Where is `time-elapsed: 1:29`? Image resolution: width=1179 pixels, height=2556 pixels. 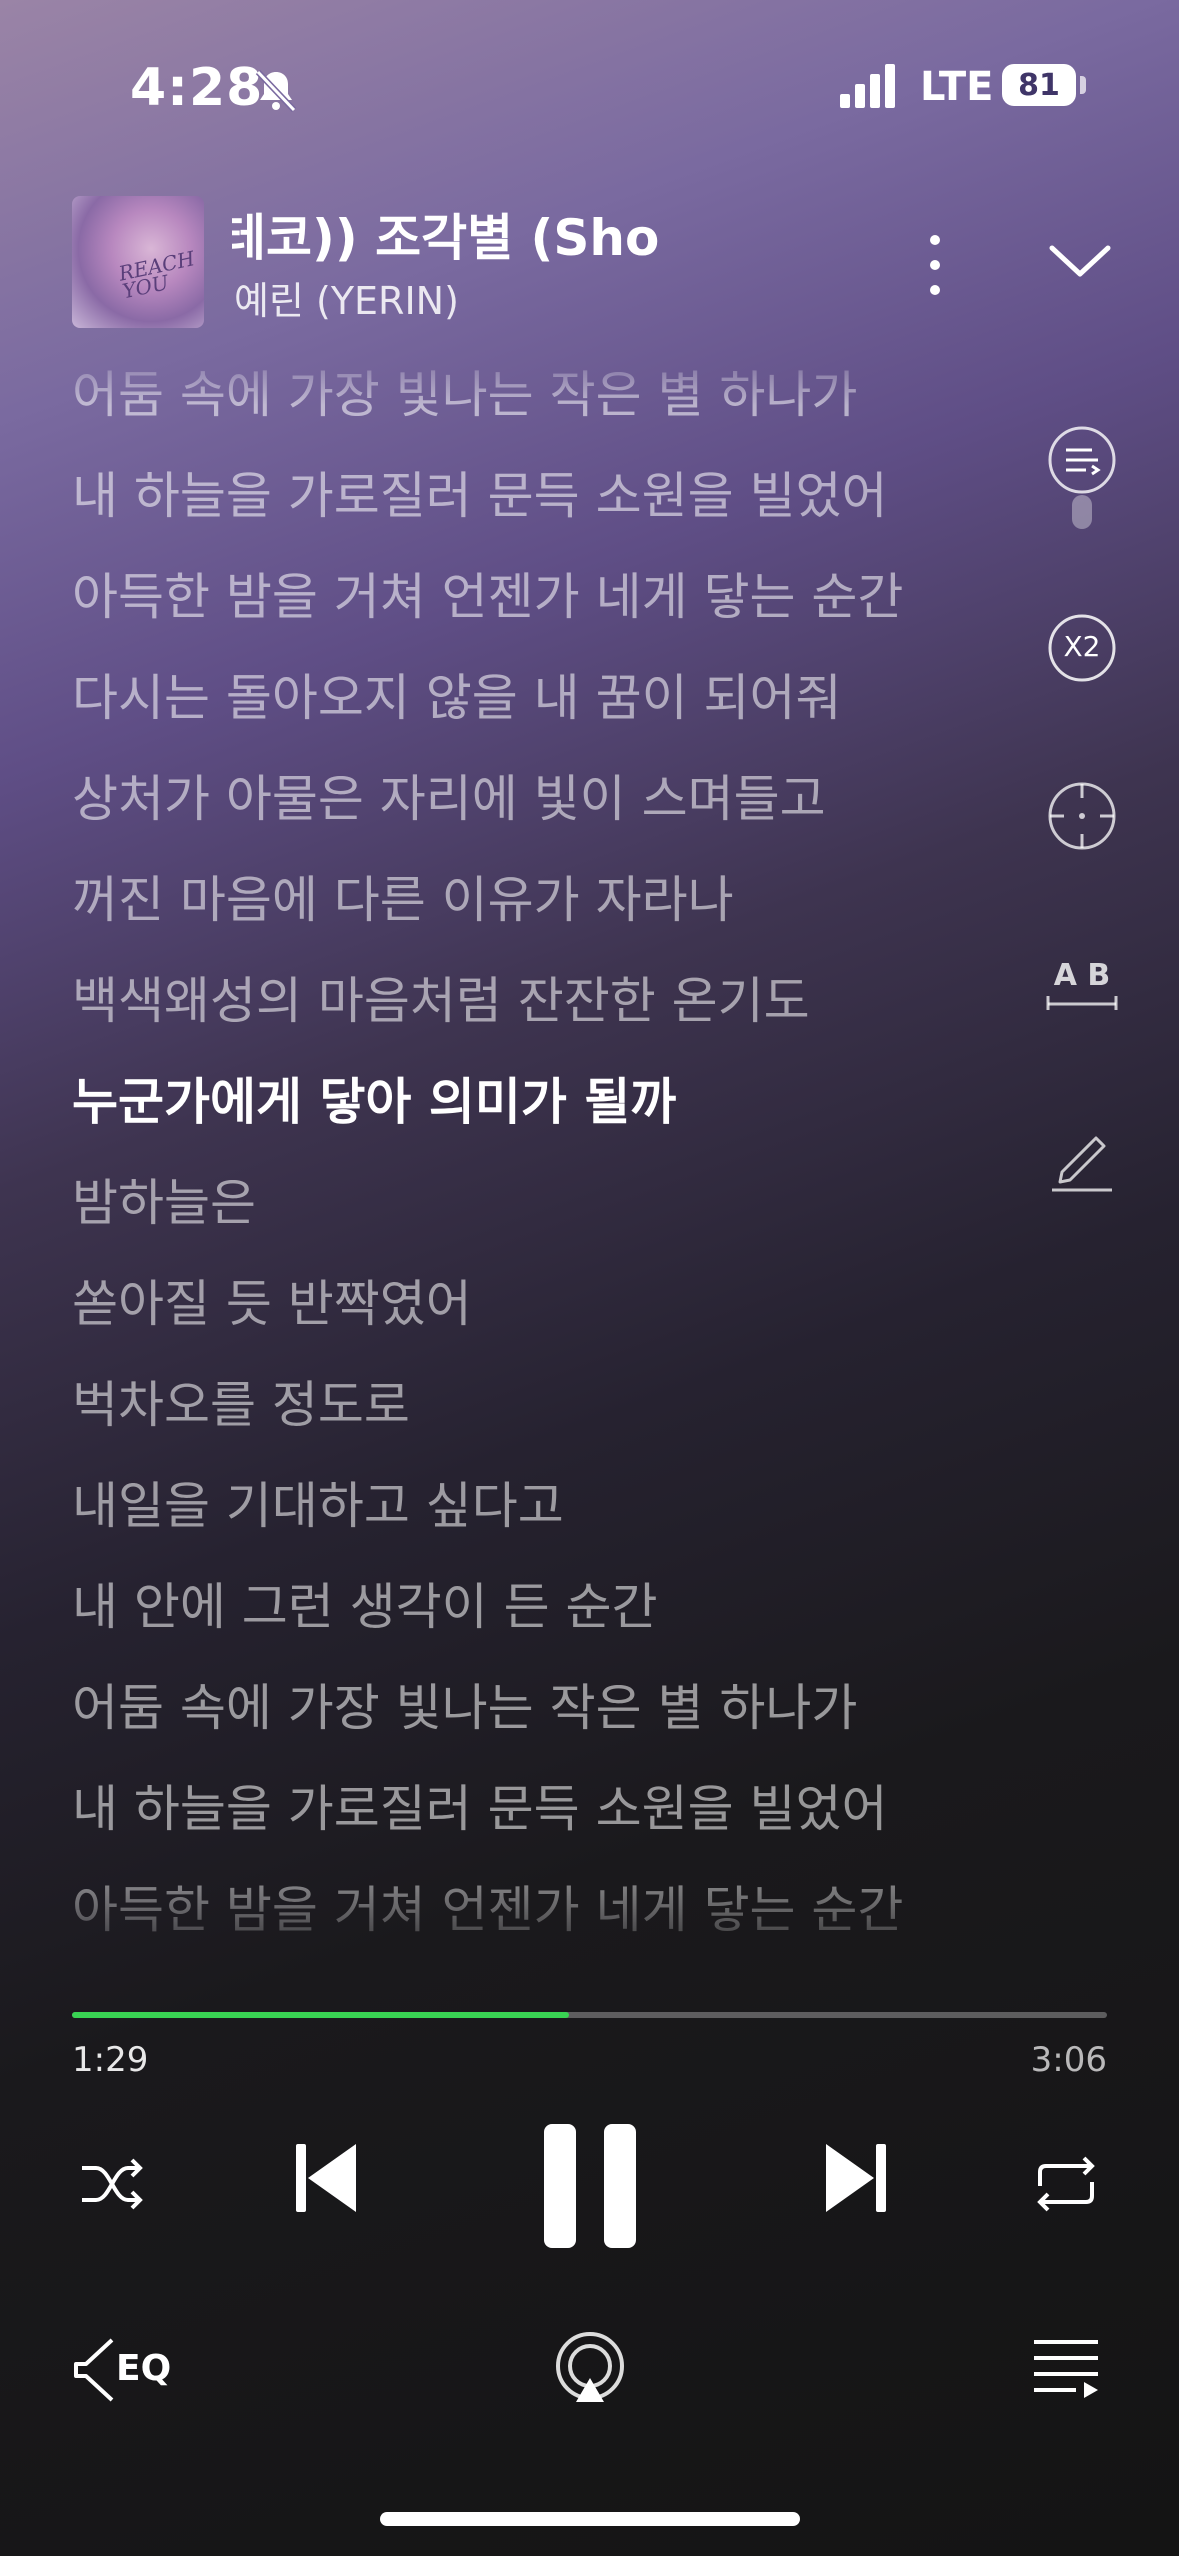
time-elapsed: 1:29 is located at coordinates (110, 2060).